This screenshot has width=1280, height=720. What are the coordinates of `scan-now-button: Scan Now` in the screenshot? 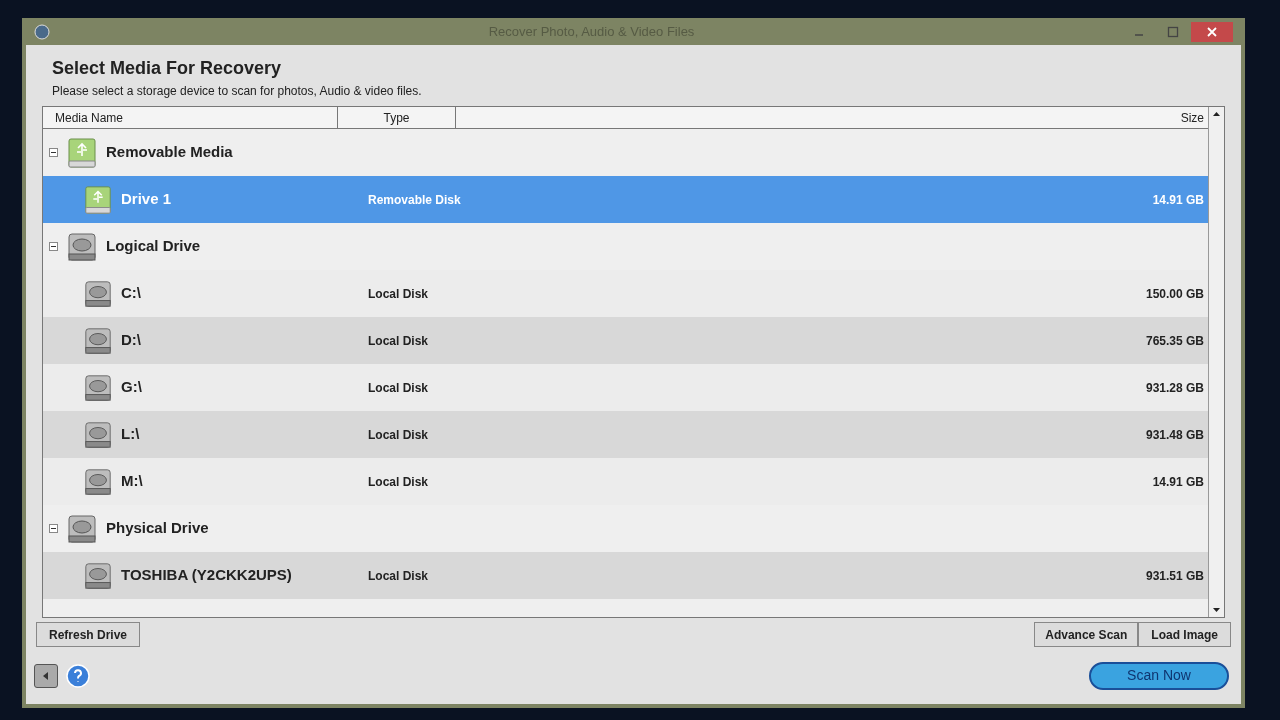 It's located at (1159, 675).